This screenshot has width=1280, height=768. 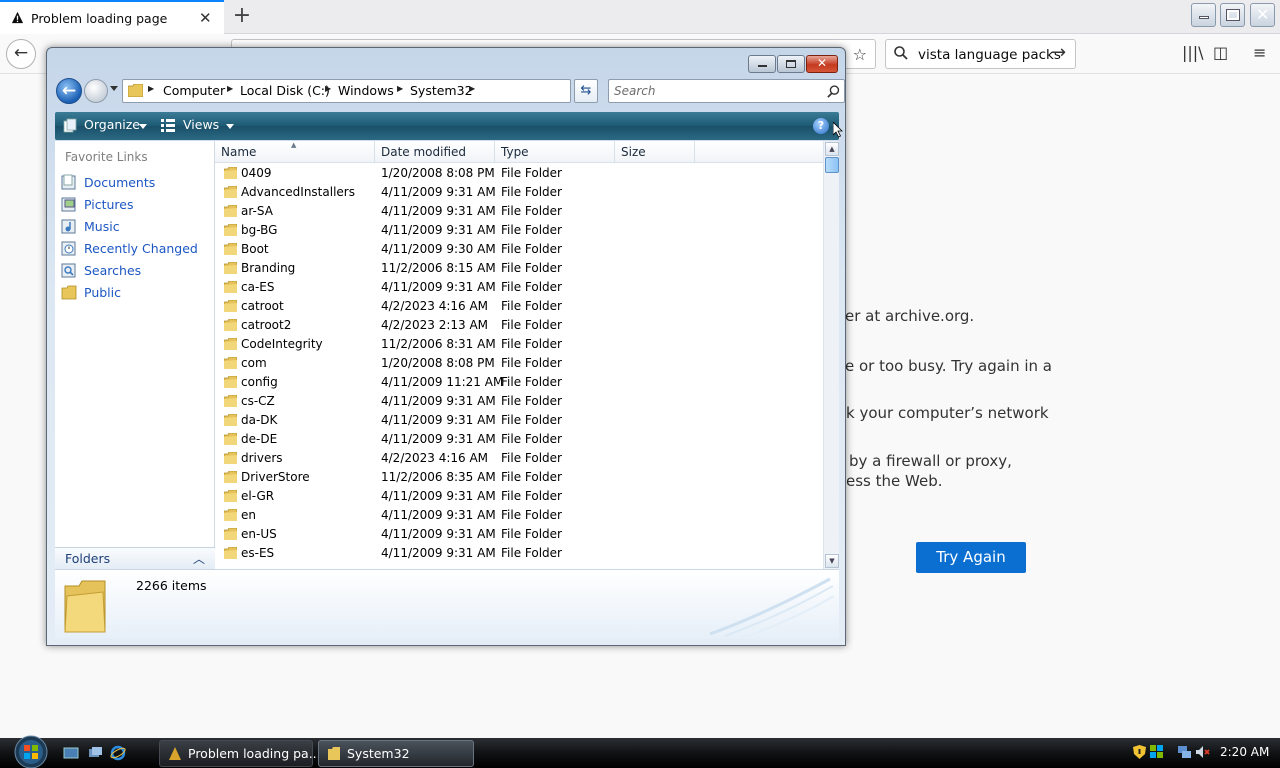 I want to click on volume-muted-icon, so click(x=1202, y=752).